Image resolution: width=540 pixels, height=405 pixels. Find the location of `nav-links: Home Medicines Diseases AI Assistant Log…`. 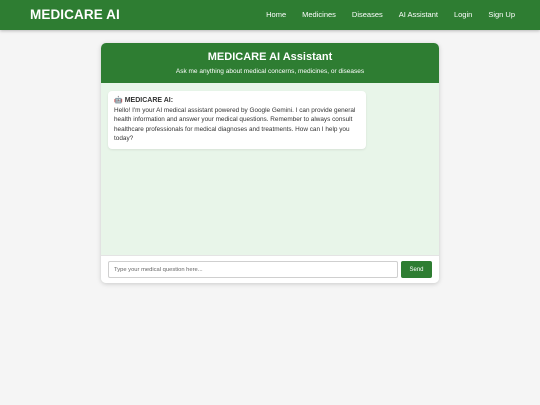

nav-links: Home Medicines Diseases AI Assistant Log… is located at coordinates (382, 14).